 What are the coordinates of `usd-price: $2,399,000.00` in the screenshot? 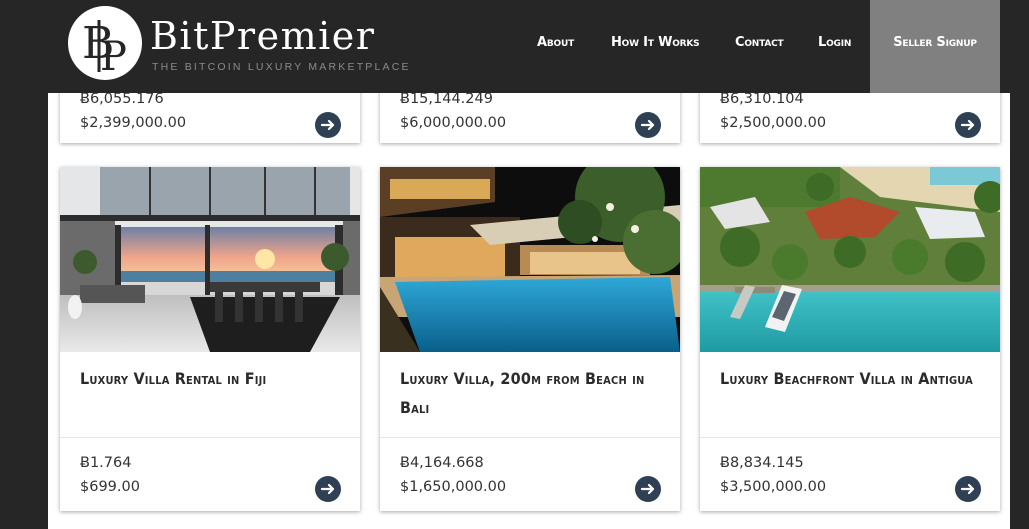 It's located at (133, 123).